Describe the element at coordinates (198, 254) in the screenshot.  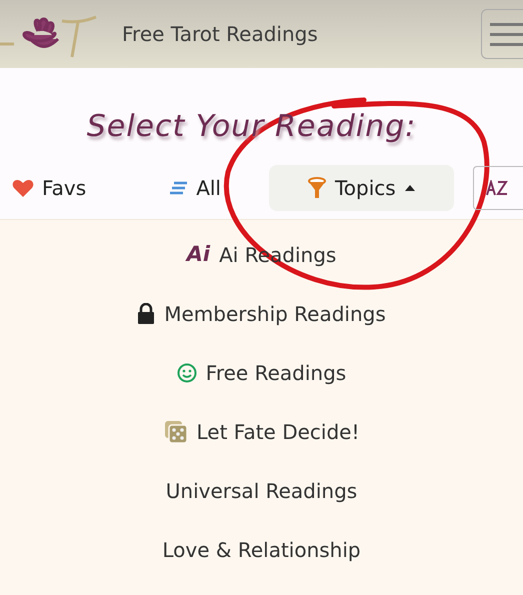
I see `ai-label: Ai` at that location.